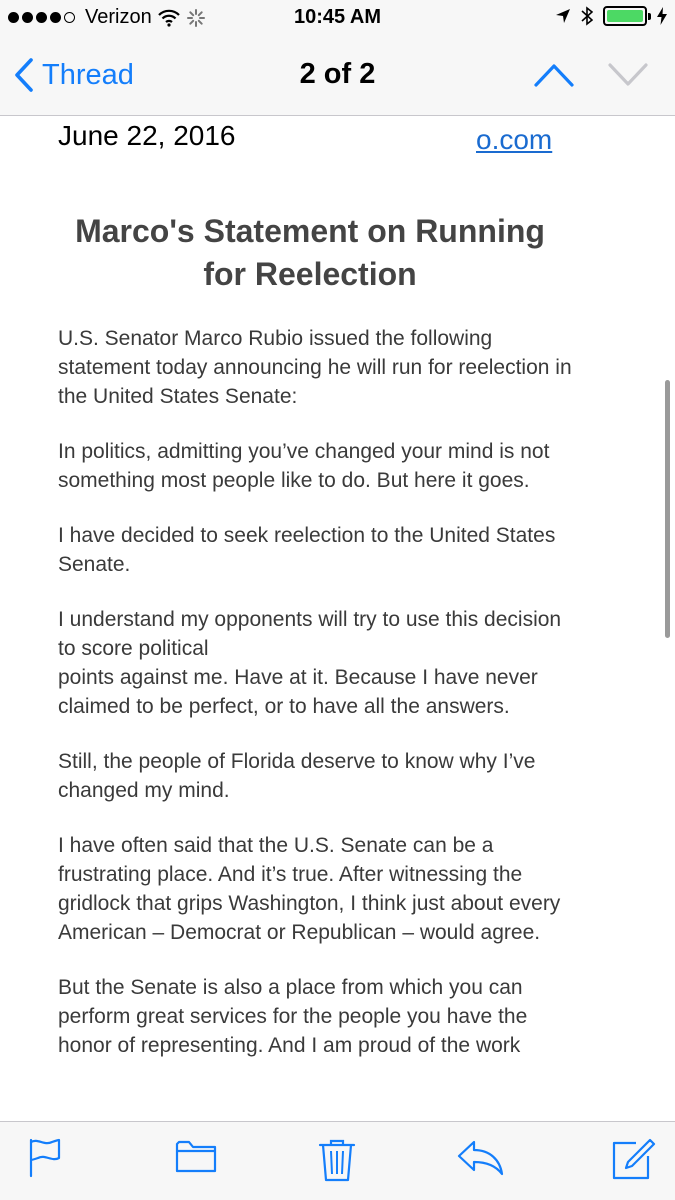  I want to click on flag-icon, so click(45, 1158).